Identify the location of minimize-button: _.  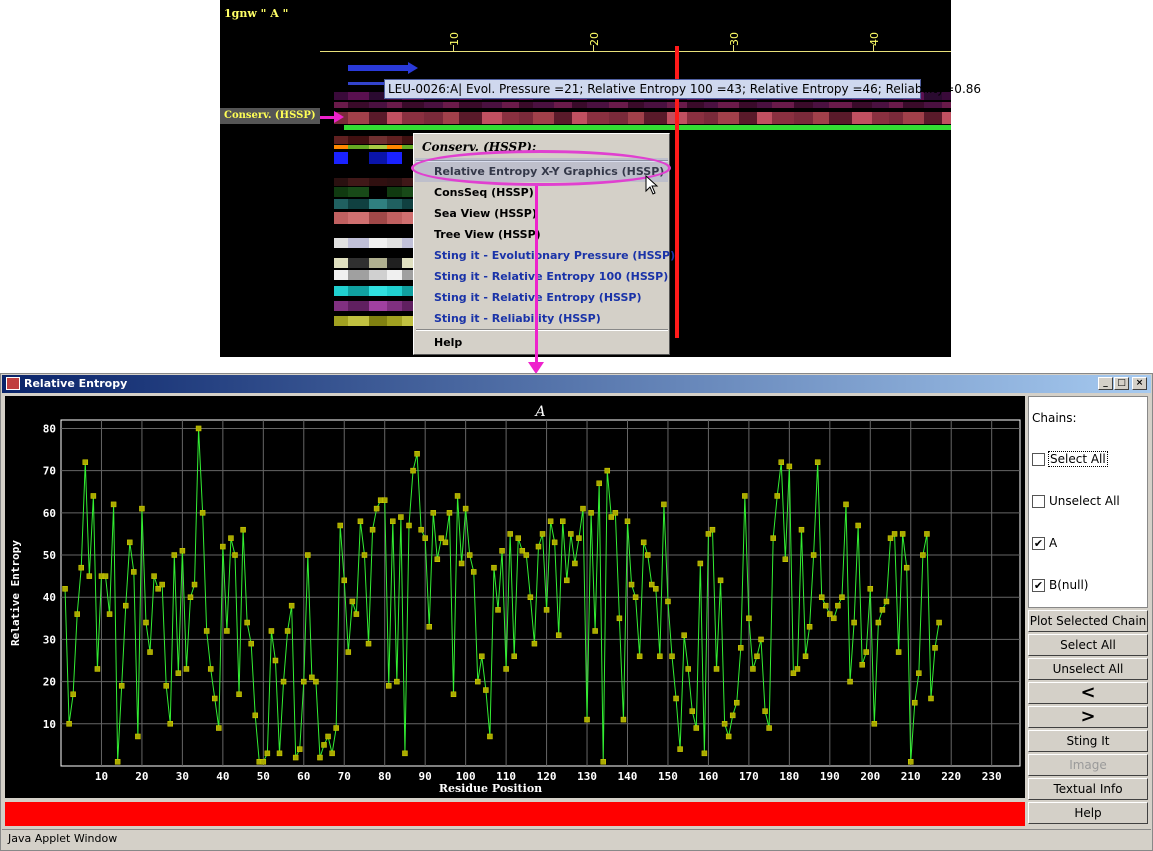
(1105, 383).